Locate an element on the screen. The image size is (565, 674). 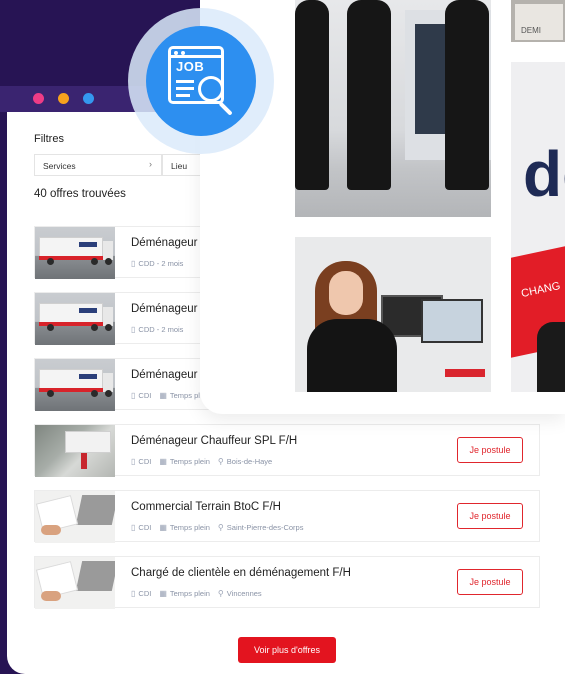
job-time: Temps pl is located at coordinates (184, 395).